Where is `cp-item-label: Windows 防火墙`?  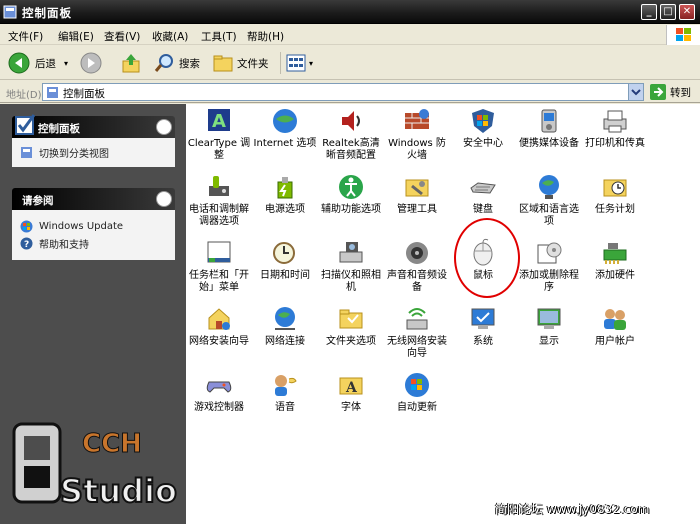
cp-item-label: Windows 防火墙 is located at coordinates (417, 149).